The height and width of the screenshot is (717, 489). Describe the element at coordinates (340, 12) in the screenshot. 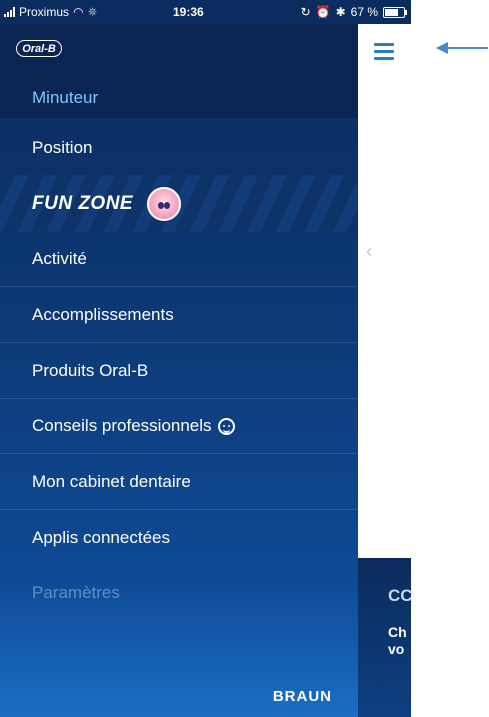

I see `bluetooth-icon: ✱` at that location.